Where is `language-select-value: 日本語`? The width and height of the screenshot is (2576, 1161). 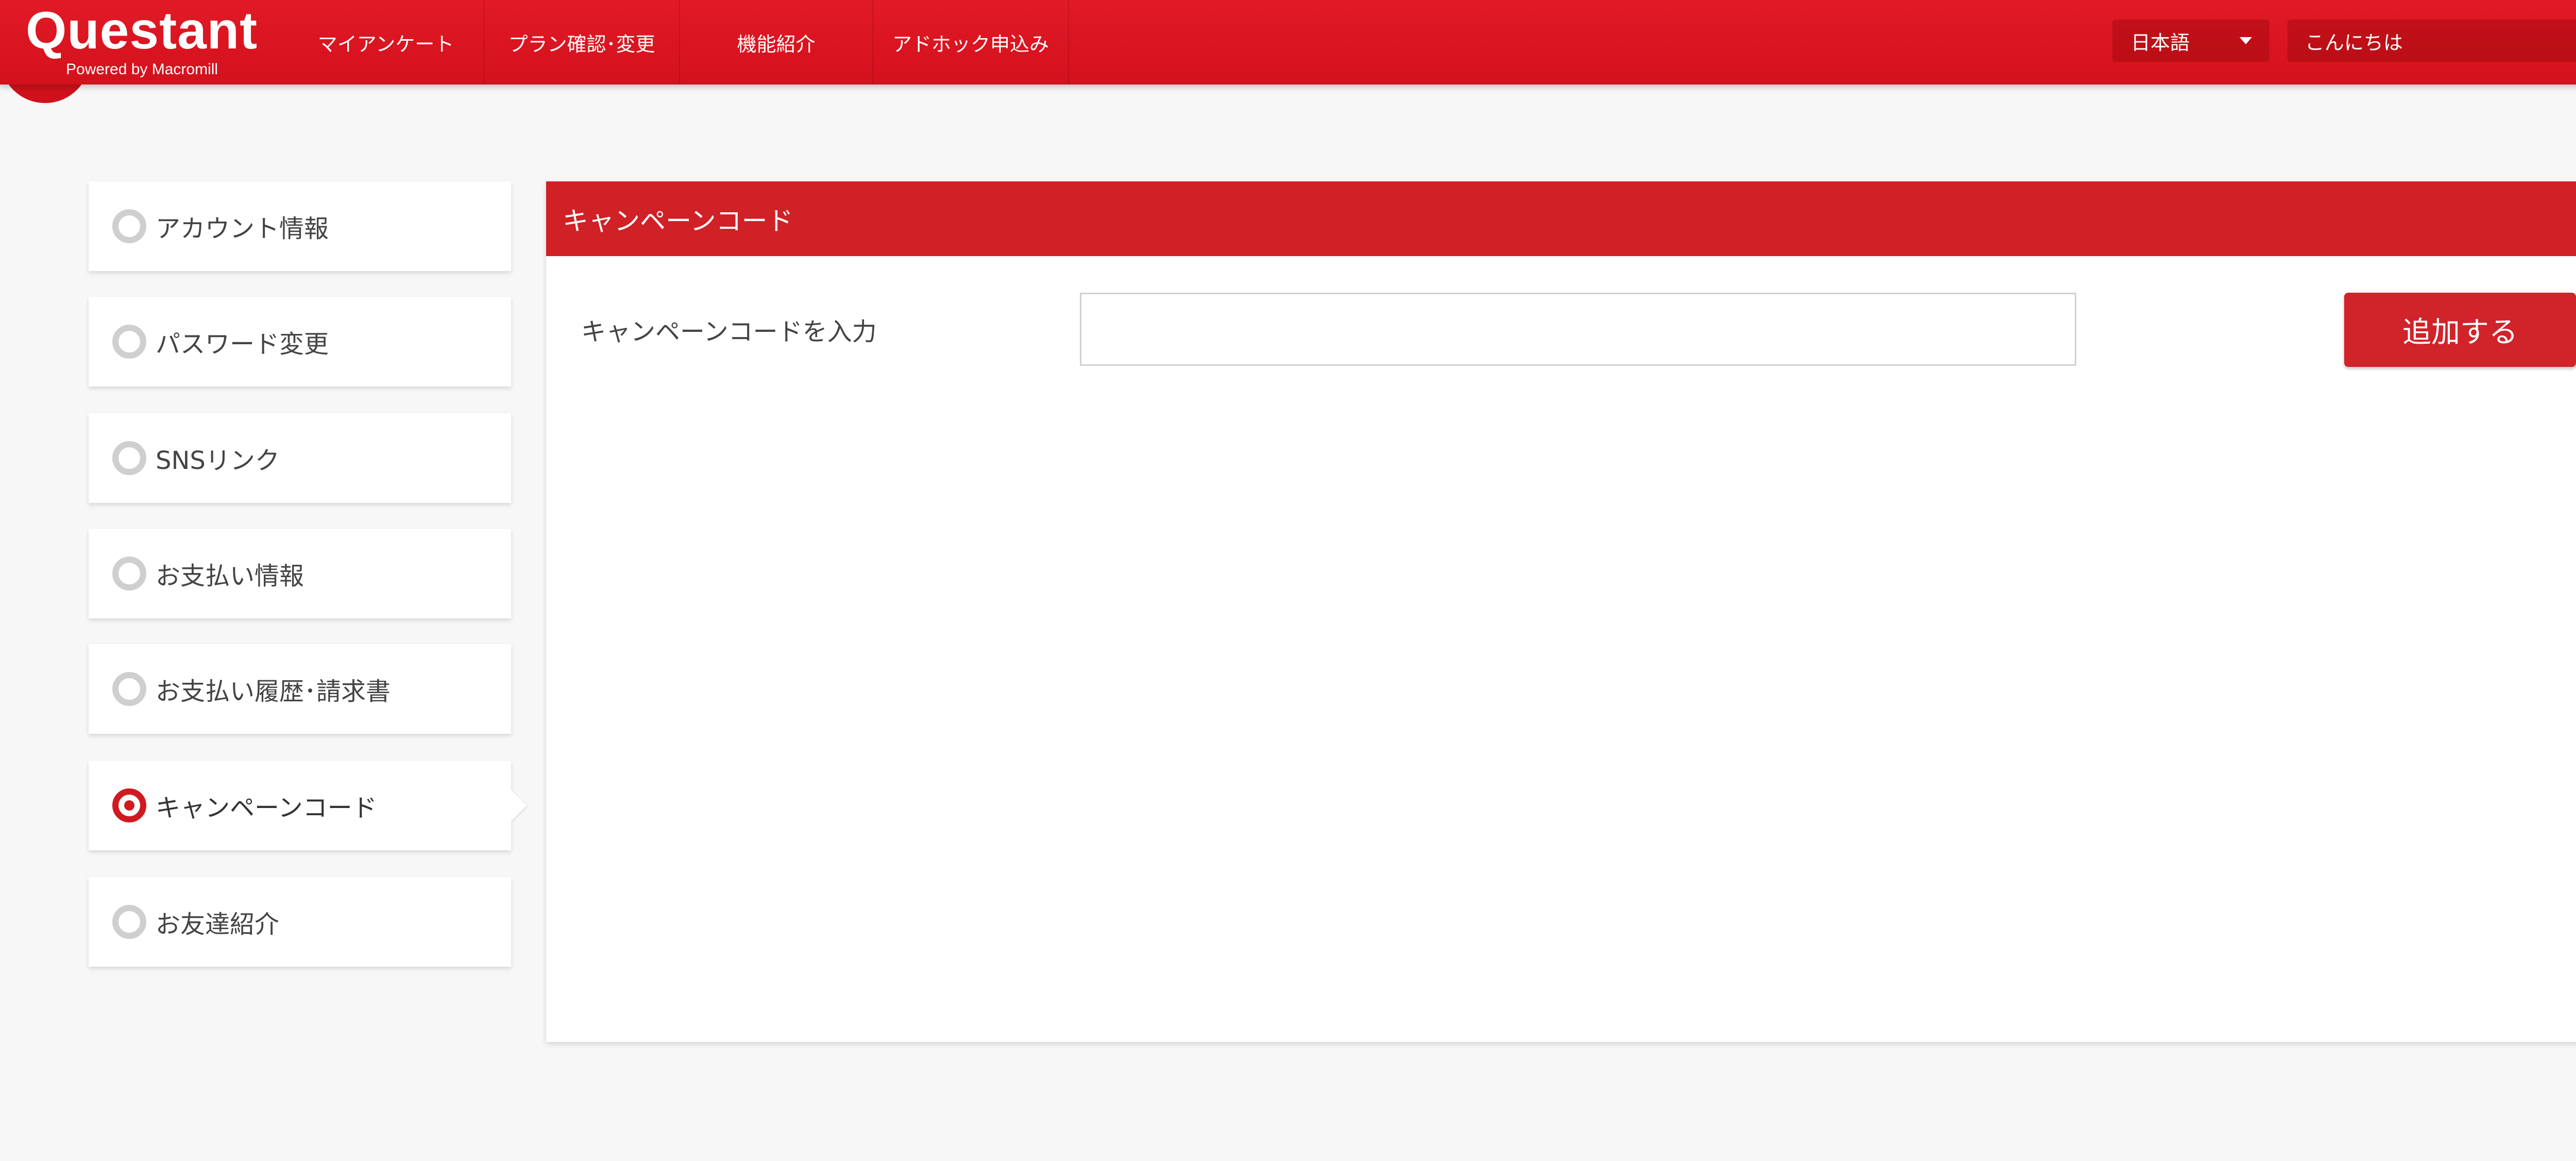
language-select-value: 日本語 is located at coordinates (2160, 42).